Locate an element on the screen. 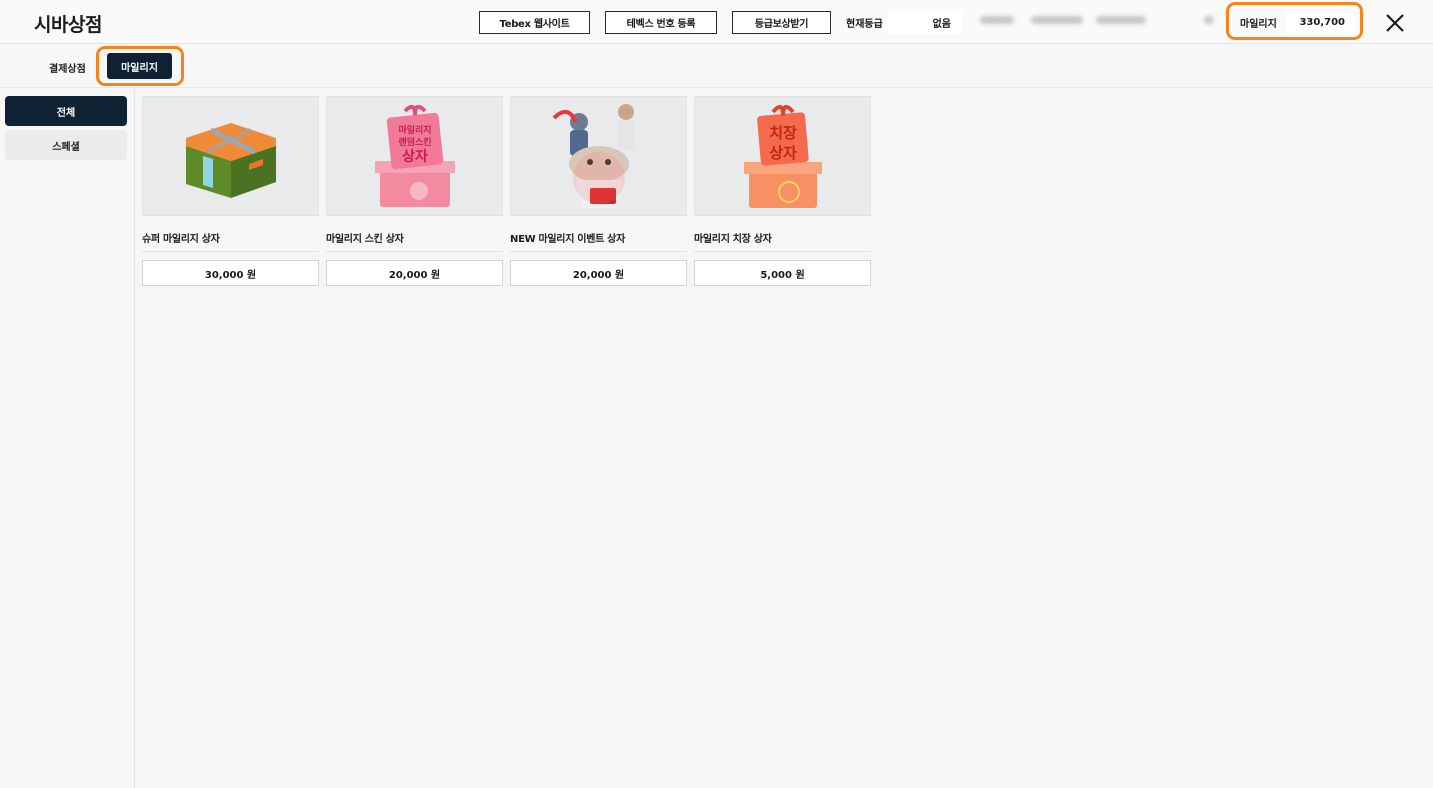 This screenshot has width=1433, height=788. product-image: 마일리지 랜덤스킨 상자 is located at coordinates (414, 156).